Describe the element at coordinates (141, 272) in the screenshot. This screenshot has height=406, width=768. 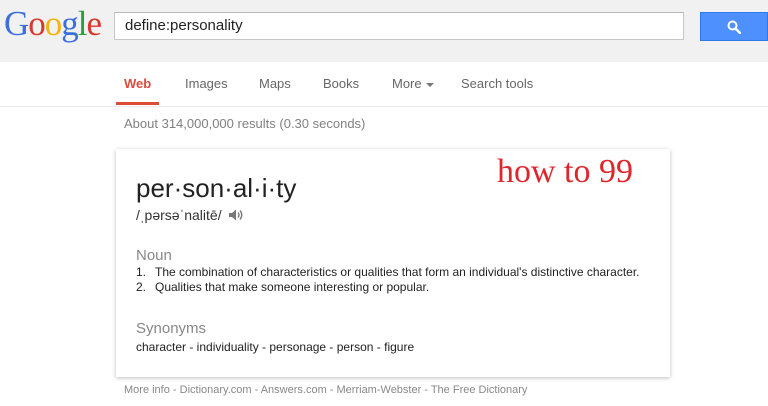
I see `definition-number: 1.` at that location.